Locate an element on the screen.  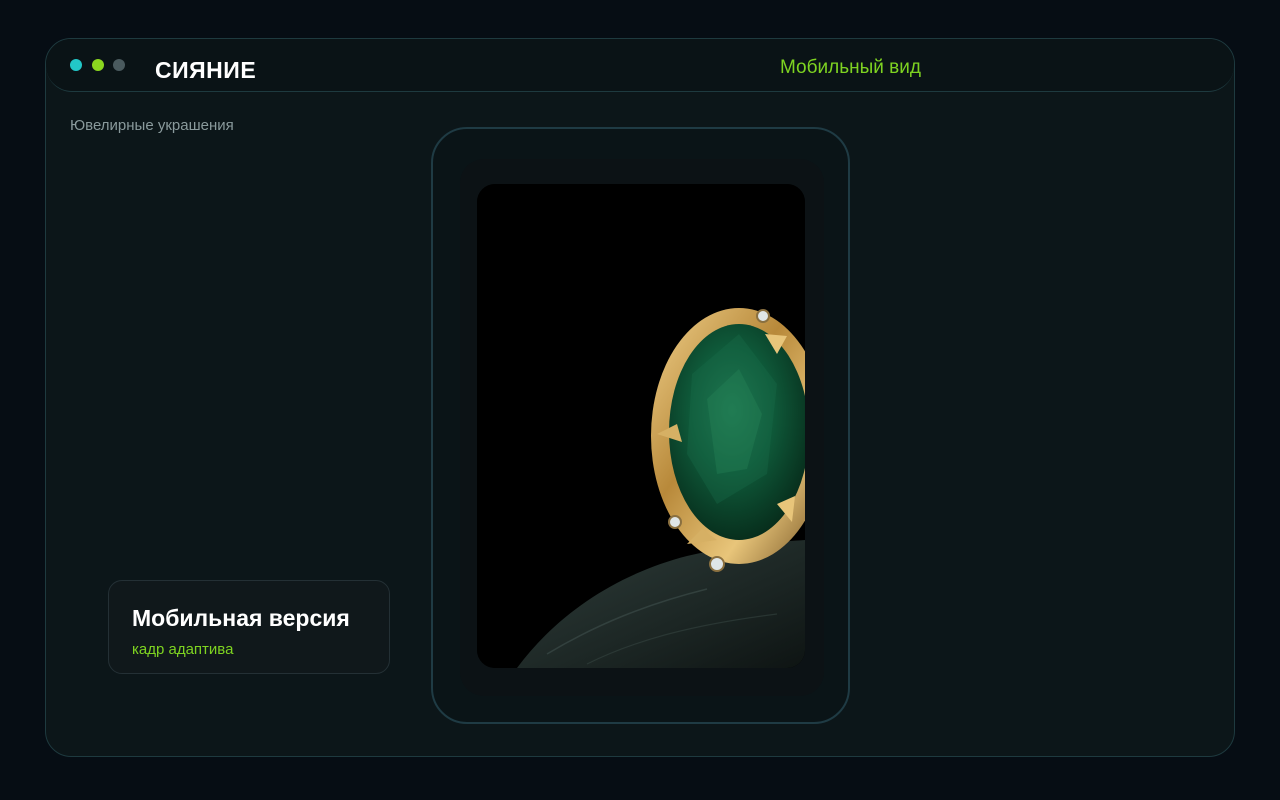
info-card-title: Мобильная версия is located at coordinates (241, 618).